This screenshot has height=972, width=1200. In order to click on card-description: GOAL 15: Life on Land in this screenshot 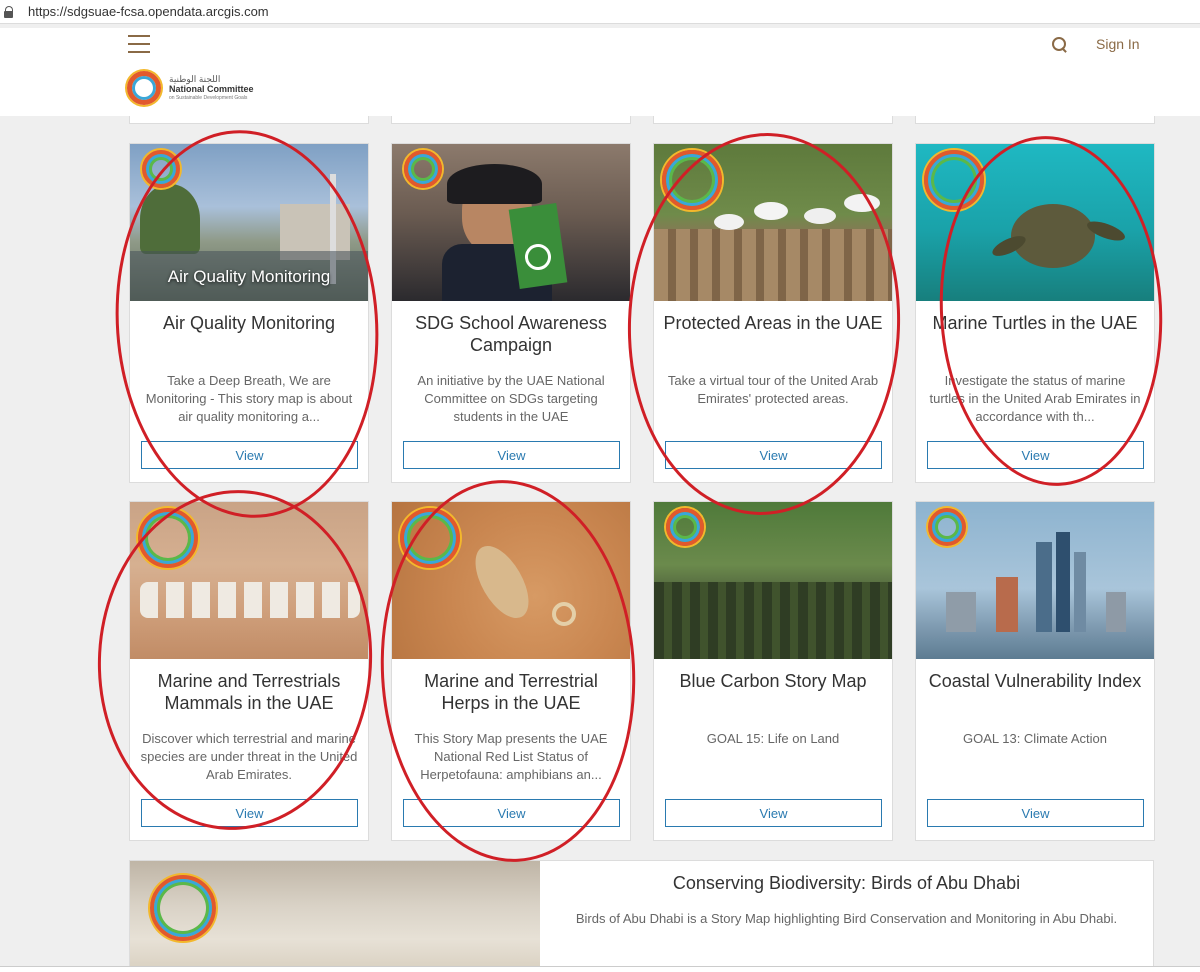, I will do `click(773, 738)`.